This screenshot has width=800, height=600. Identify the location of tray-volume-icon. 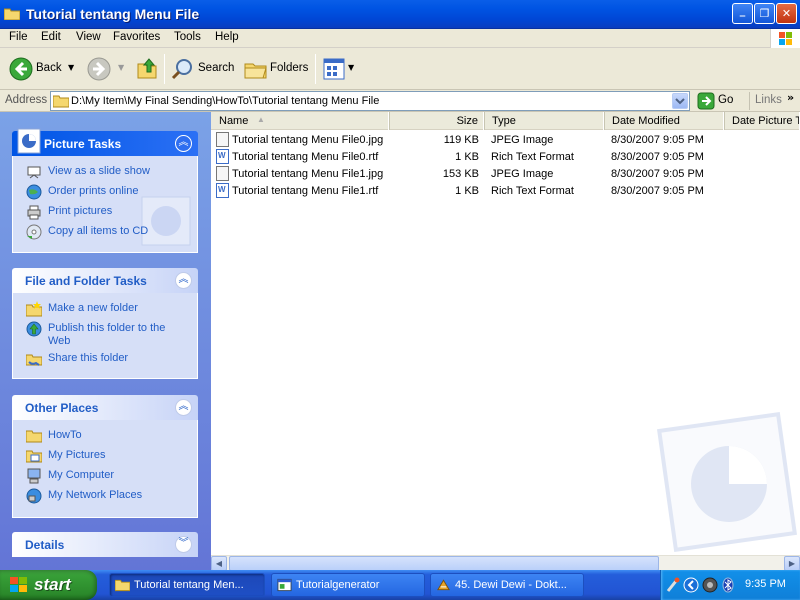
(710, 585).